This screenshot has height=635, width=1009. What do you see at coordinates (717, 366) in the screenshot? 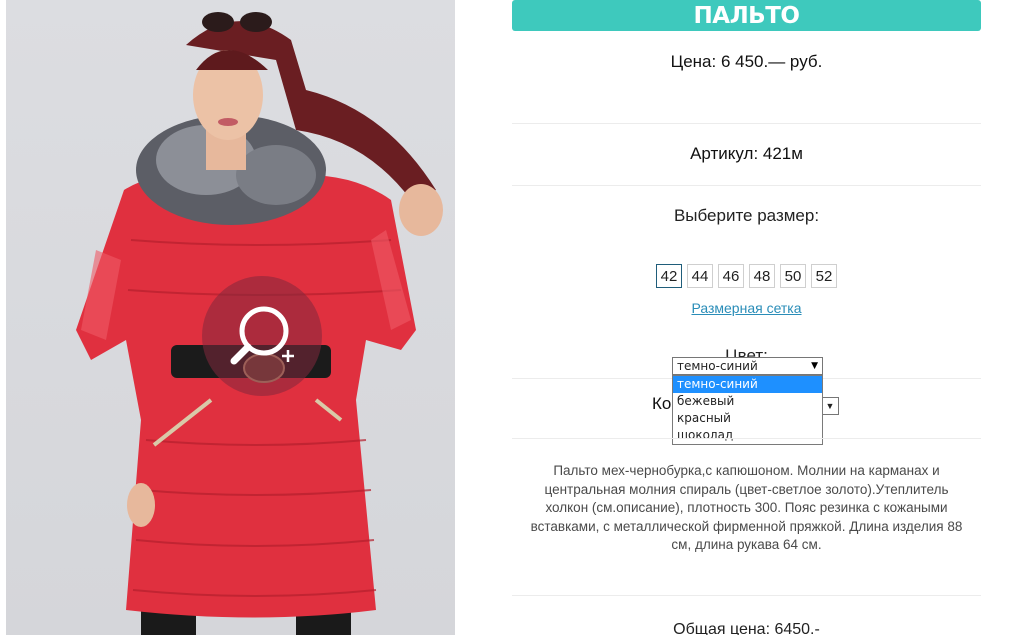
I see `color-select-value: темно-синий` at bounding box center [717, 366].